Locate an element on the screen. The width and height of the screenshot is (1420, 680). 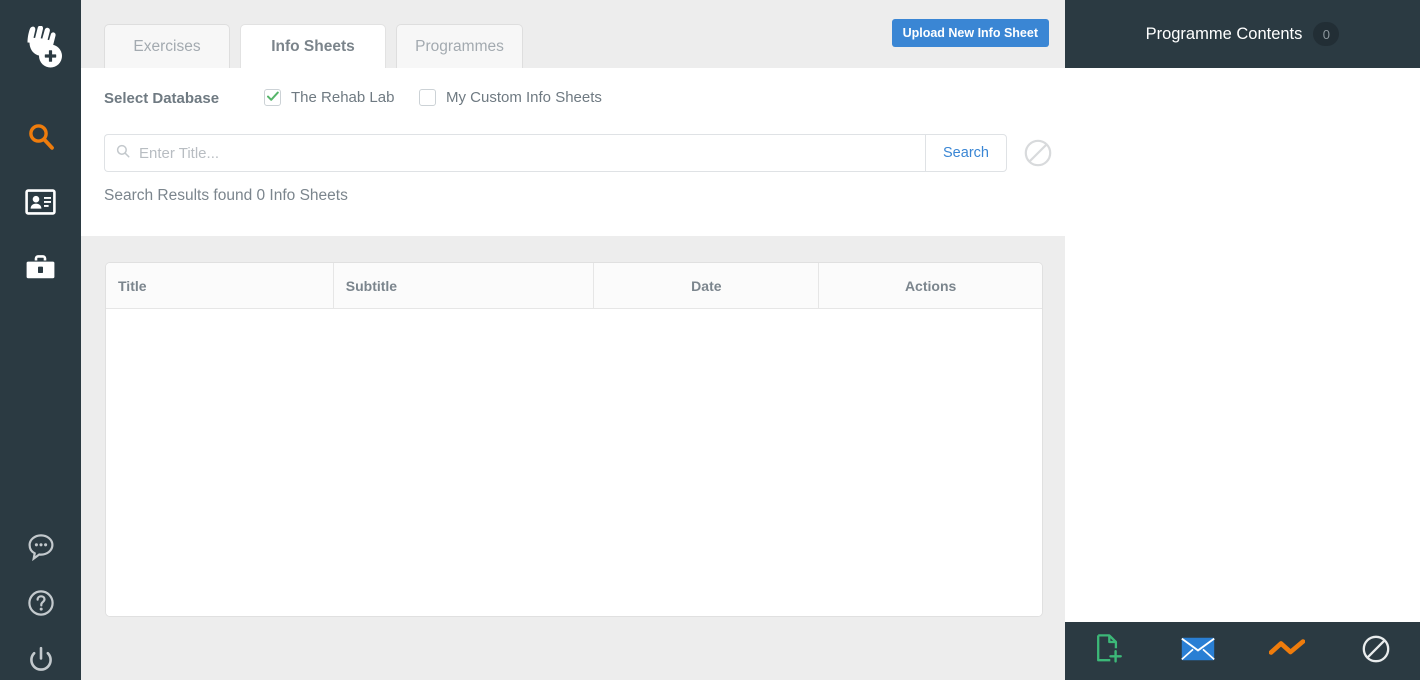
programme-count-badge: 0 is located at coordinates (1326, 34).